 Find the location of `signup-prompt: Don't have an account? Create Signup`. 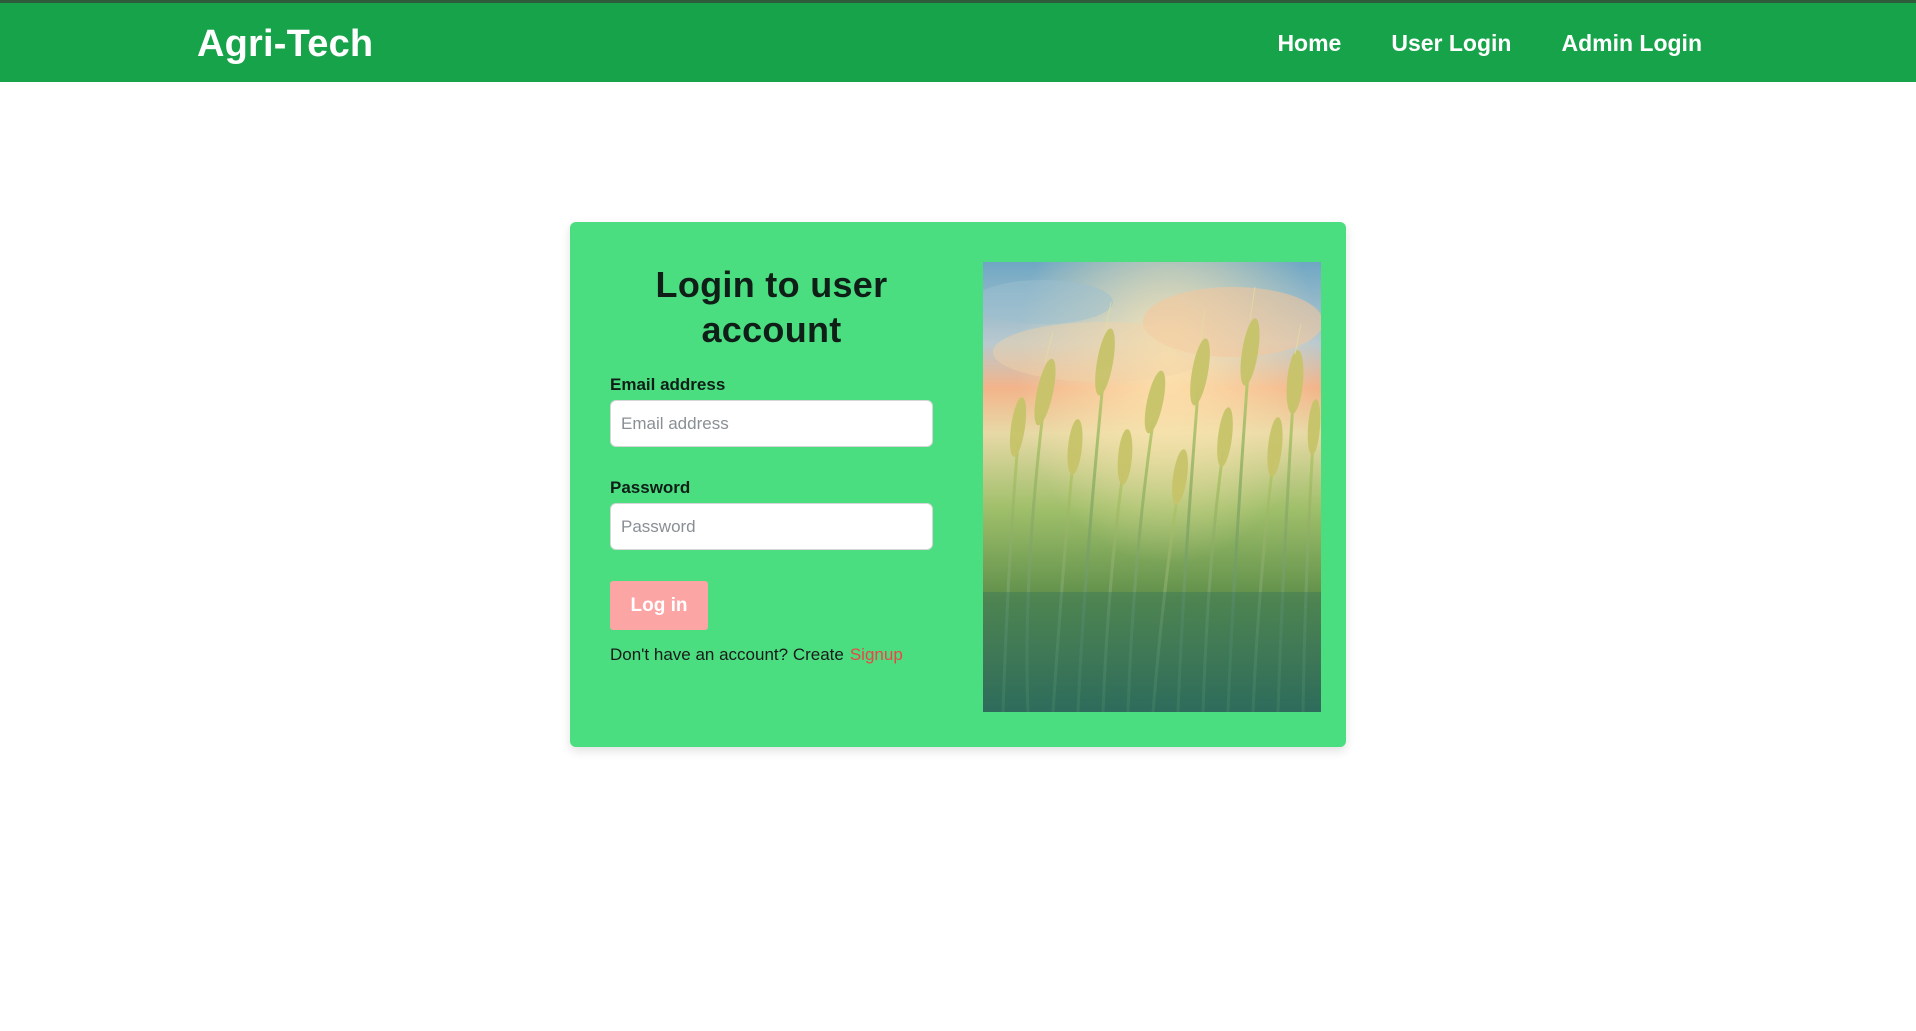

signup-prompt: Don't have an account? Create Signup is located at coordinates (771, 655).